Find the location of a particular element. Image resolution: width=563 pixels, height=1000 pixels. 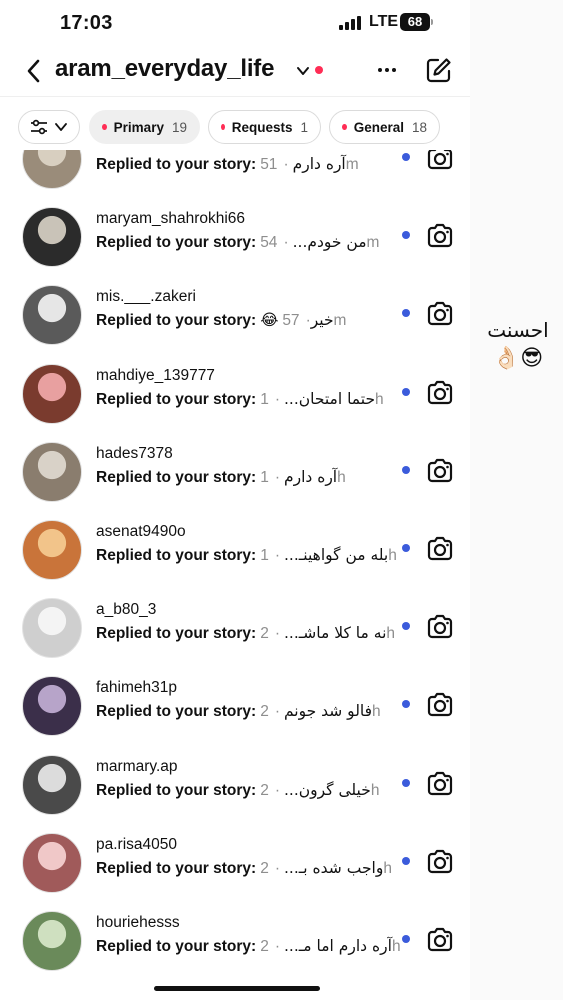

network-label: LTE is located at coordinates (384, 21).